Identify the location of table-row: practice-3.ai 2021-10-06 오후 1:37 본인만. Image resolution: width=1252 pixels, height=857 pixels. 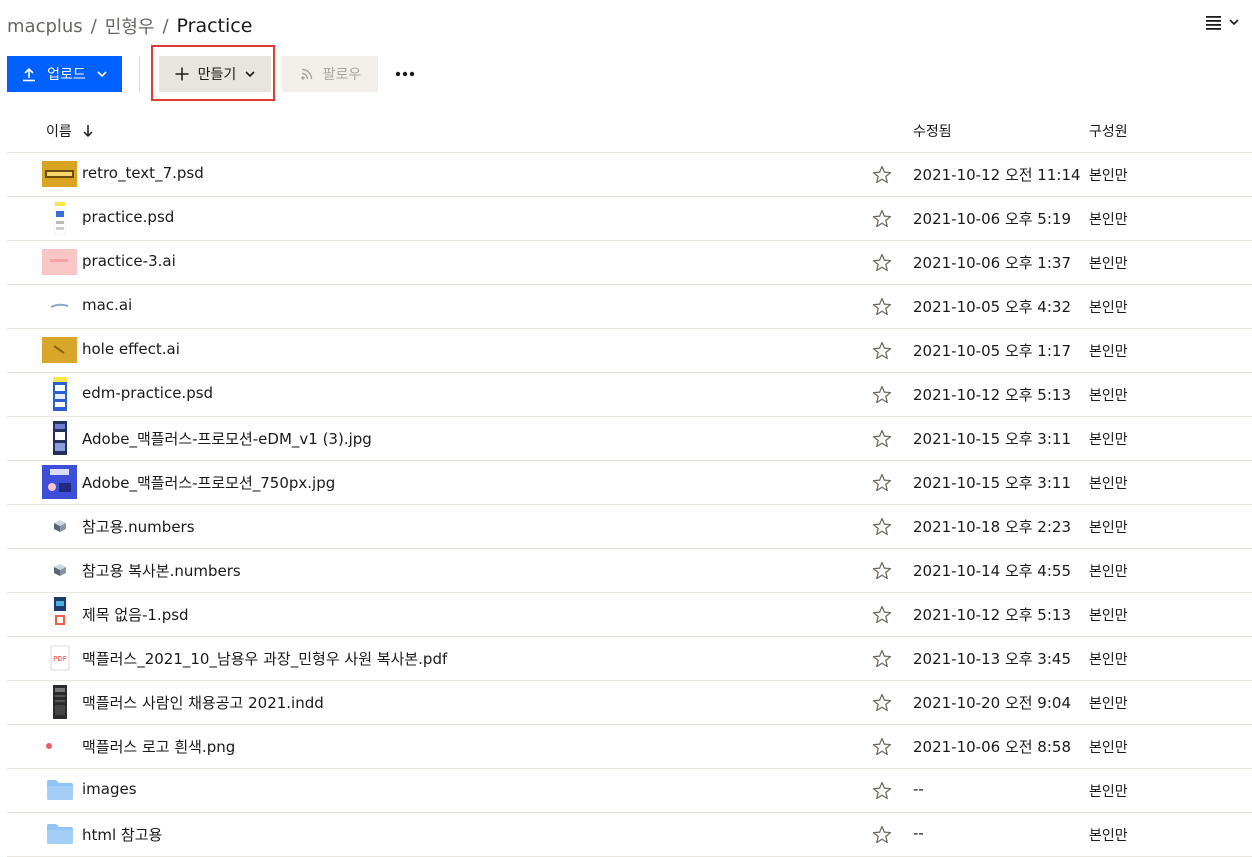
(629, 263).